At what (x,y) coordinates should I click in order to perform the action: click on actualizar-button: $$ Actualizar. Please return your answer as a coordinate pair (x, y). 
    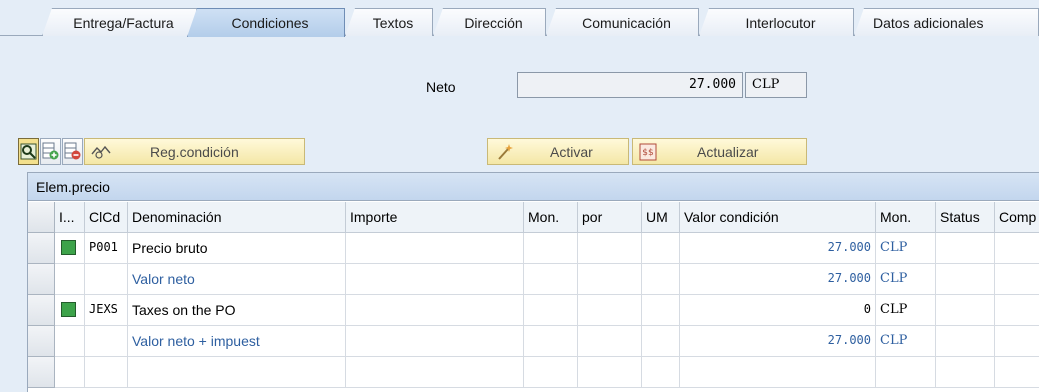
    Looking at the image, I should click on (719, 151).